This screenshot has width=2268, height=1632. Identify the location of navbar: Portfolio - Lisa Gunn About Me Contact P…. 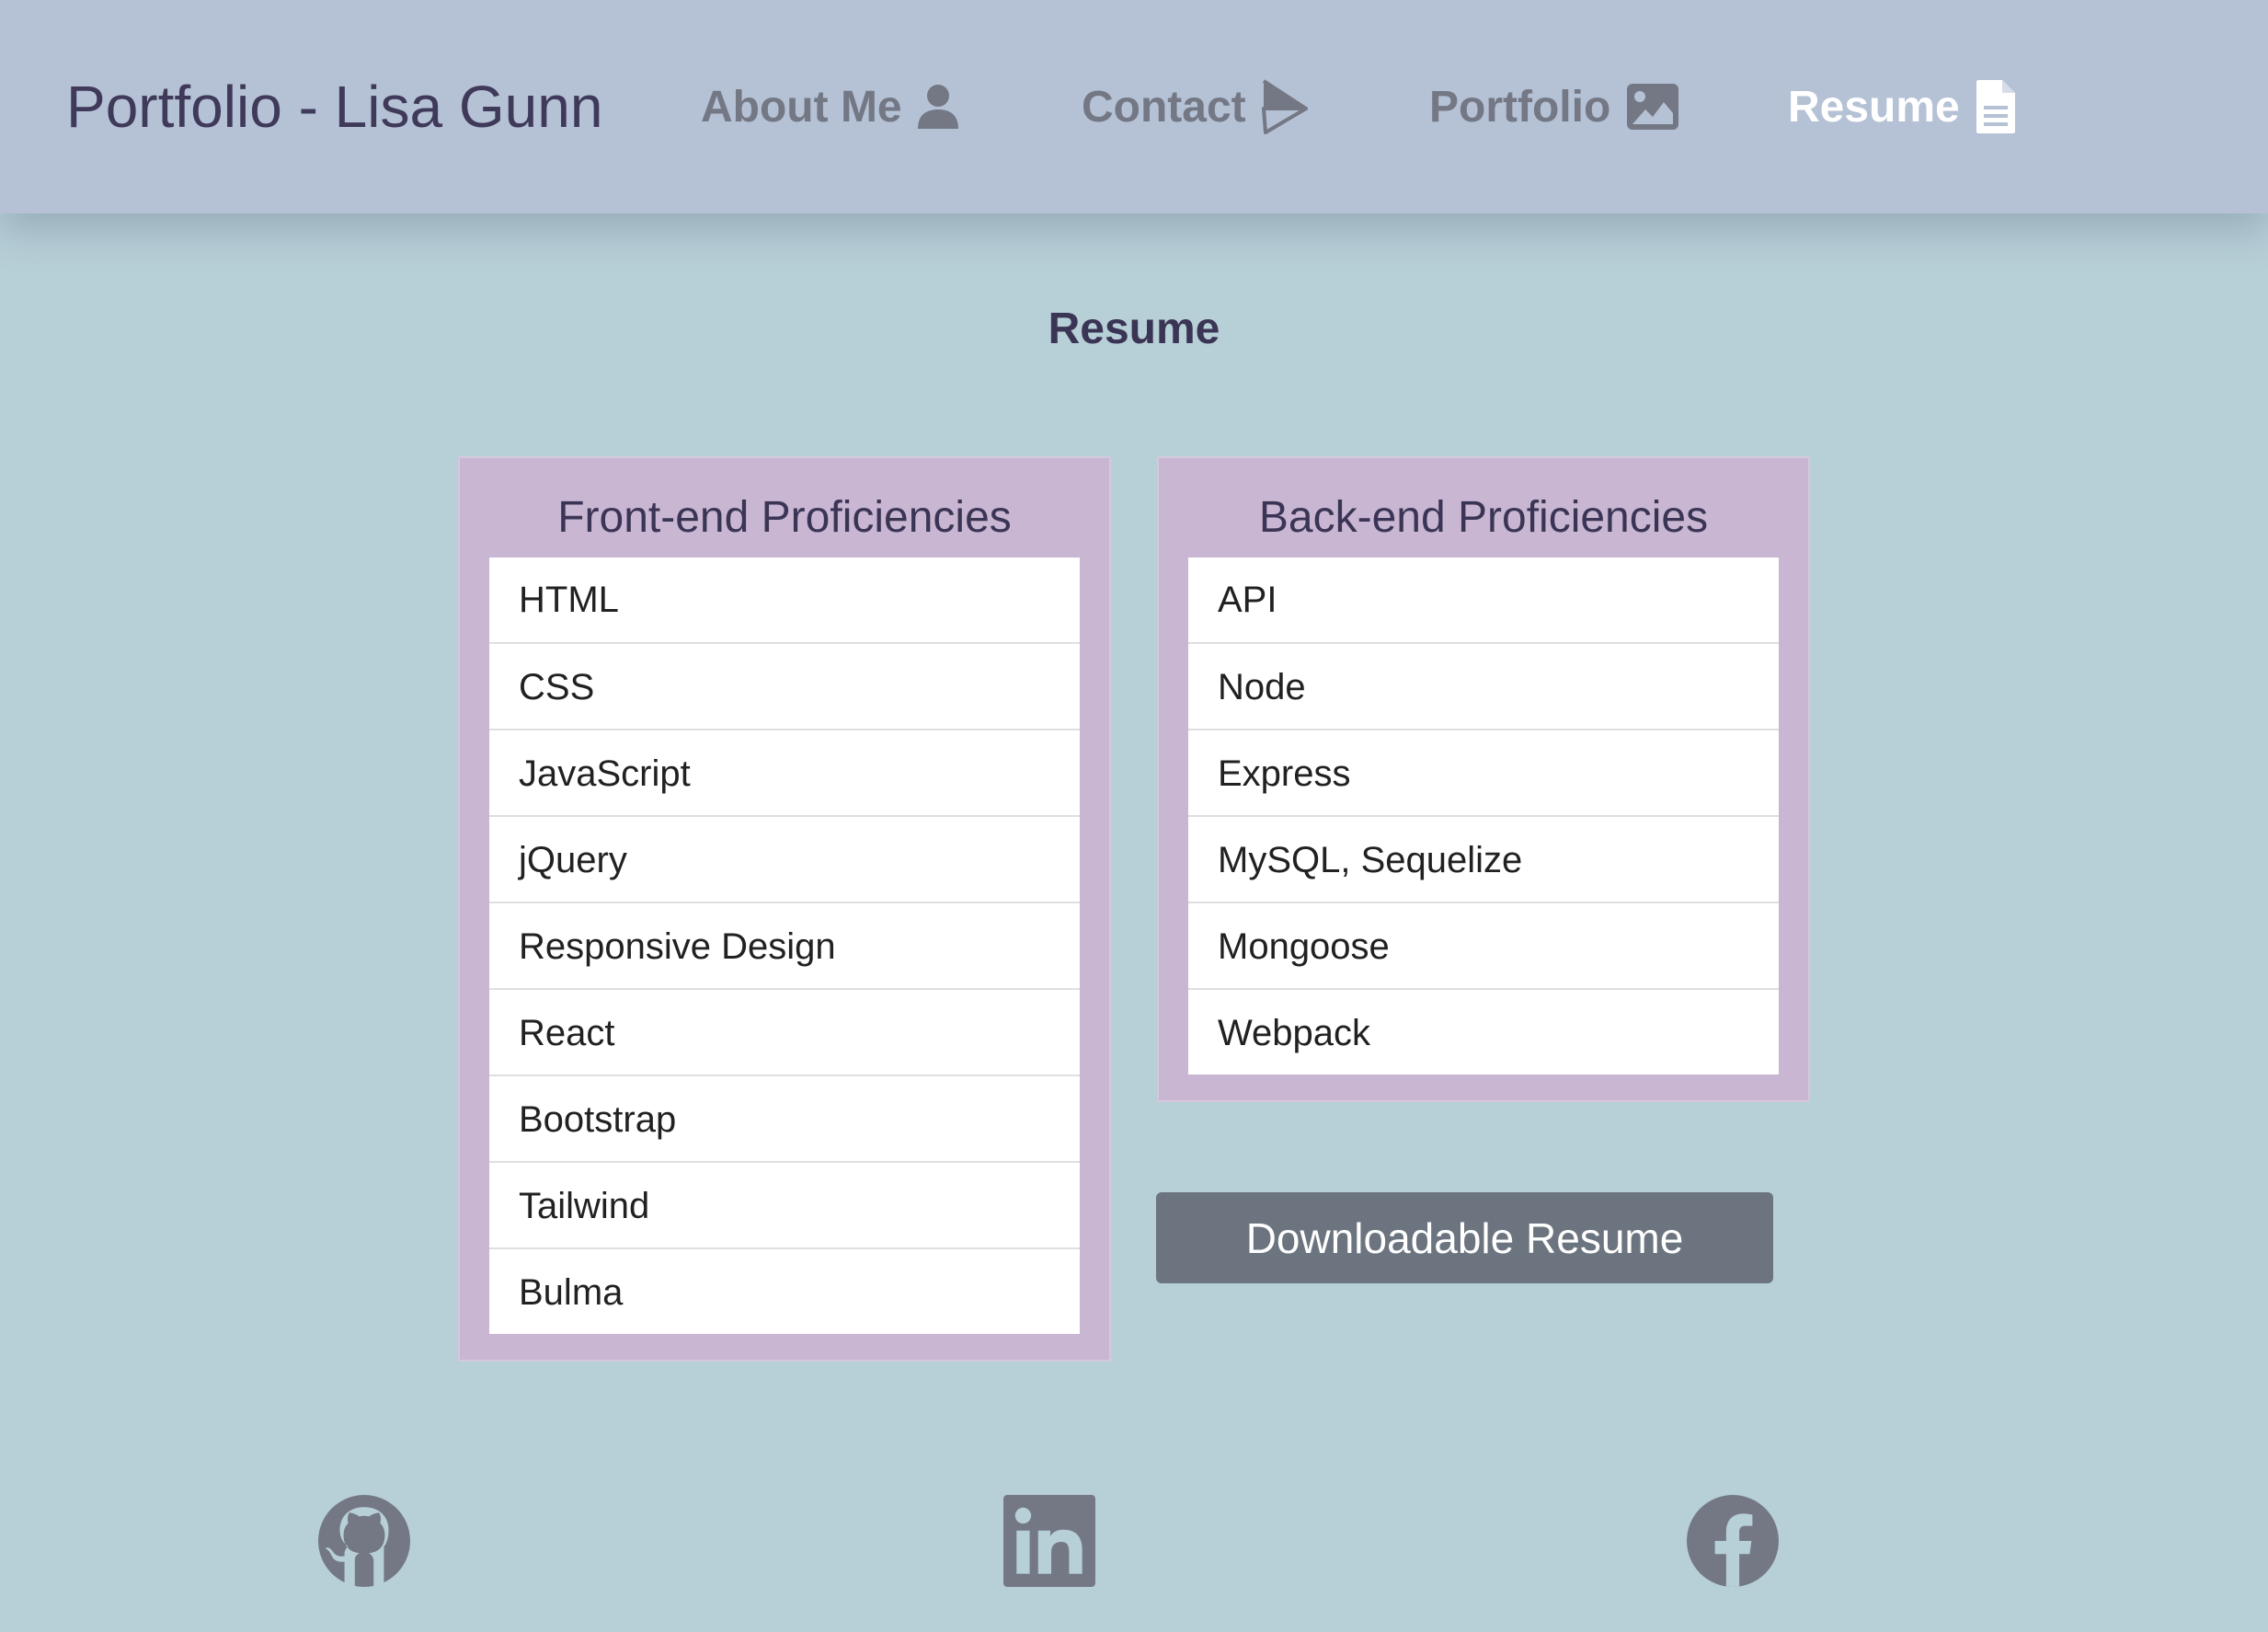
(1134, 106).